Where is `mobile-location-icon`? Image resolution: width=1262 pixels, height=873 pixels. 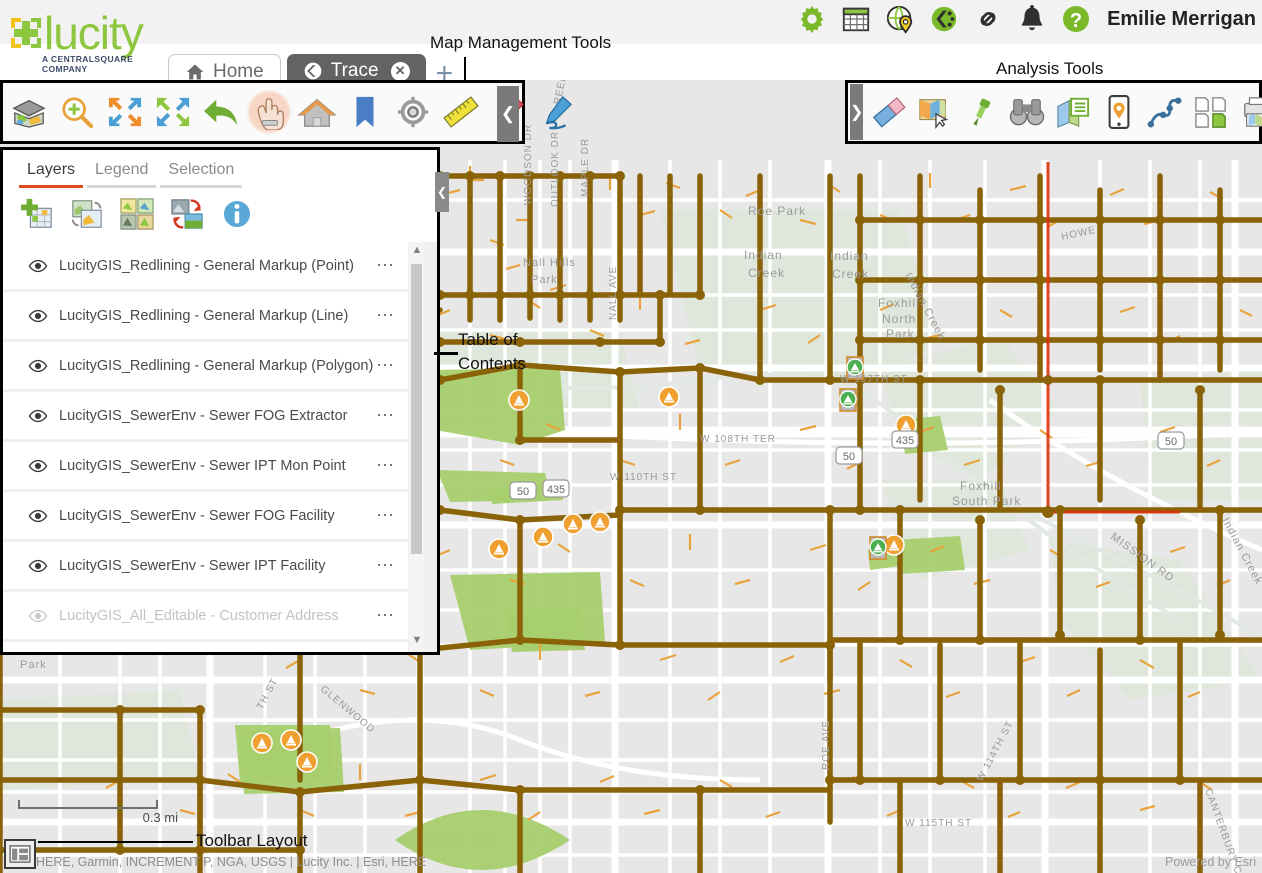 mobile-location-icon is located at coordinates (1119, 112).